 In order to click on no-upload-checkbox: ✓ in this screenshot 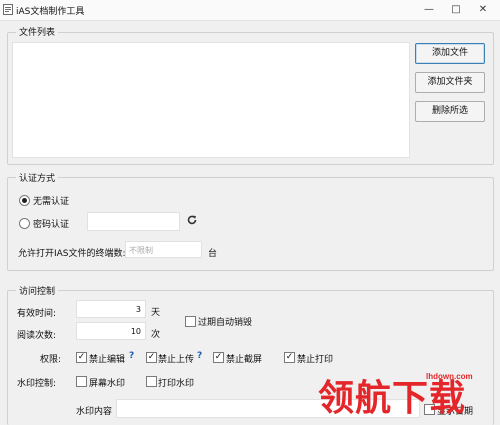, I will do `click(151, 357)`.